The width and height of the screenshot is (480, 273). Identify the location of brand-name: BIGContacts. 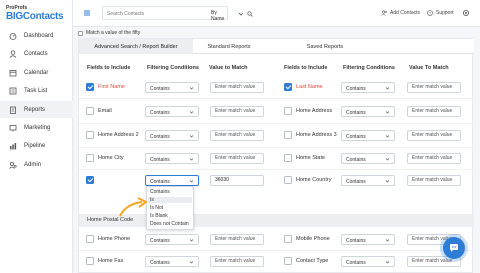
(35, 16).